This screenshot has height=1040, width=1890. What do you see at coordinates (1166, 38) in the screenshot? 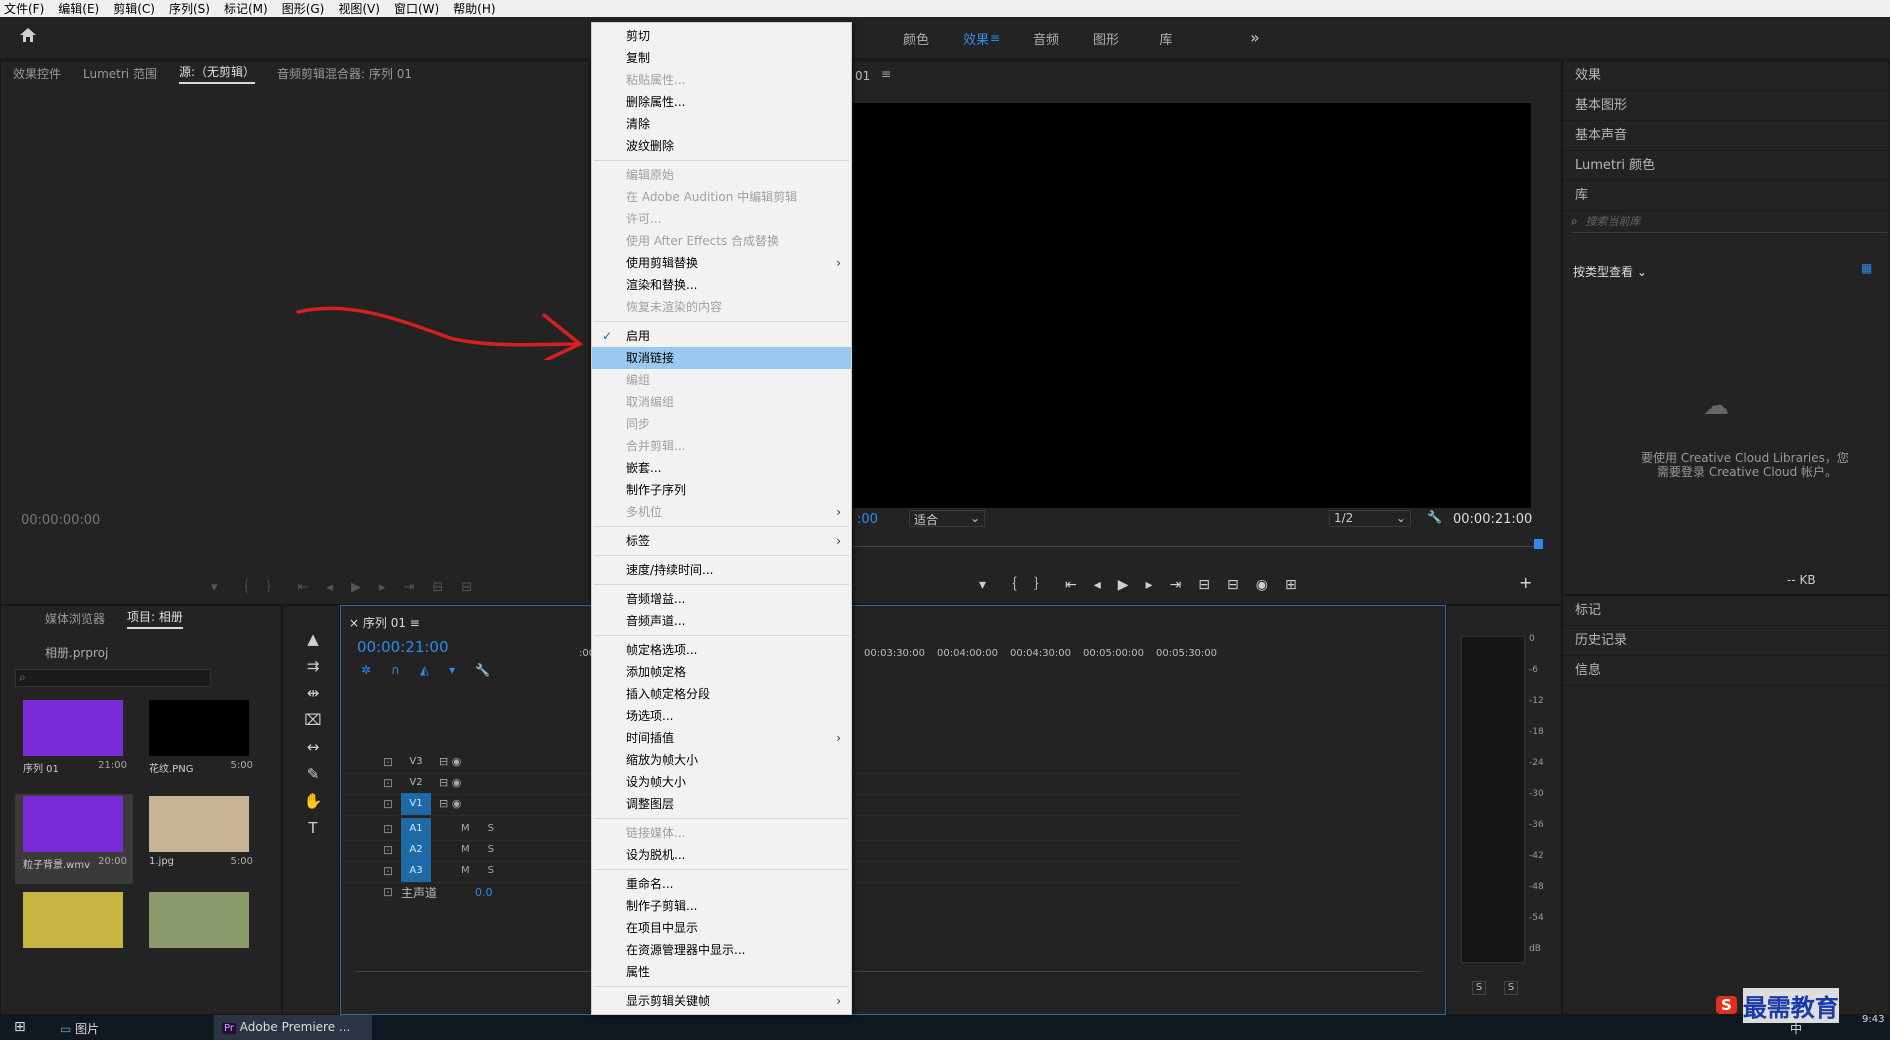
I see `workspace-tab-4: 库` at bounding box center [1166, 38].